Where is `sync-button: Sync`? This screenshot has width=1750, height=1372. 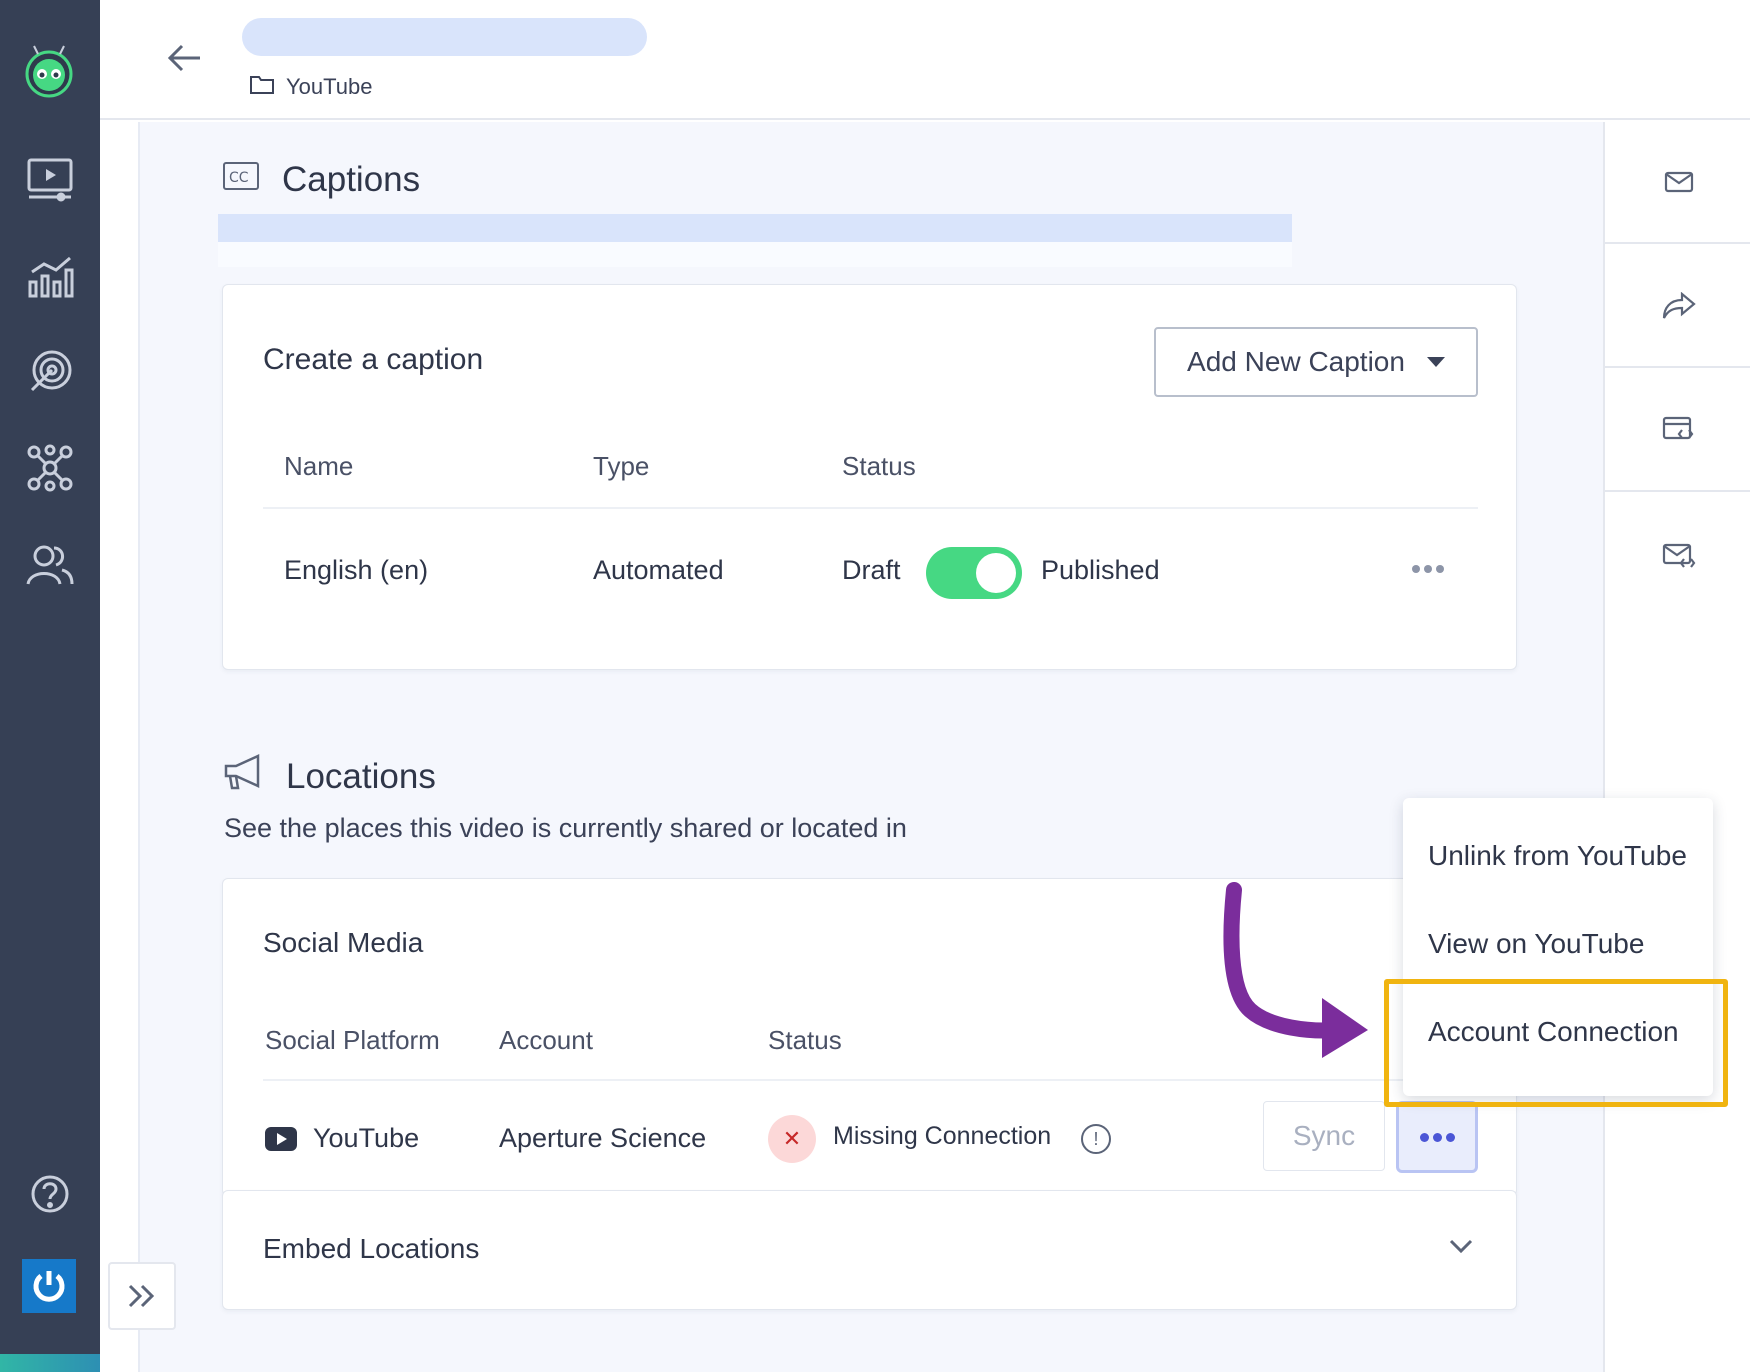
sync-button: Sync is located at coordinates (1324, 1136).